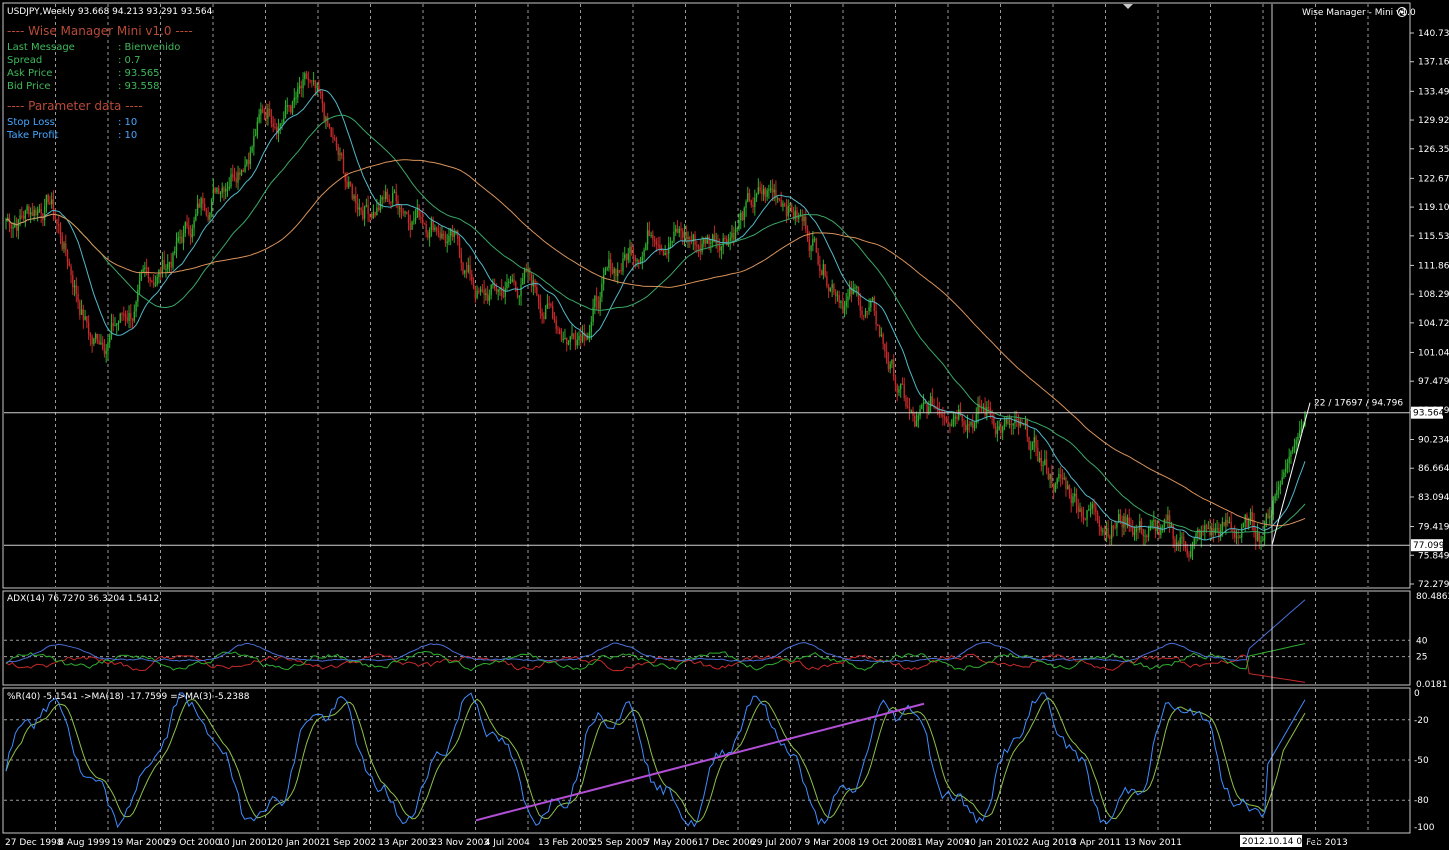 Image resolution: width=1449 pixels, height=850 pixels. I want to click on date-label: 13 Nov 2011, so click(1153, 843).